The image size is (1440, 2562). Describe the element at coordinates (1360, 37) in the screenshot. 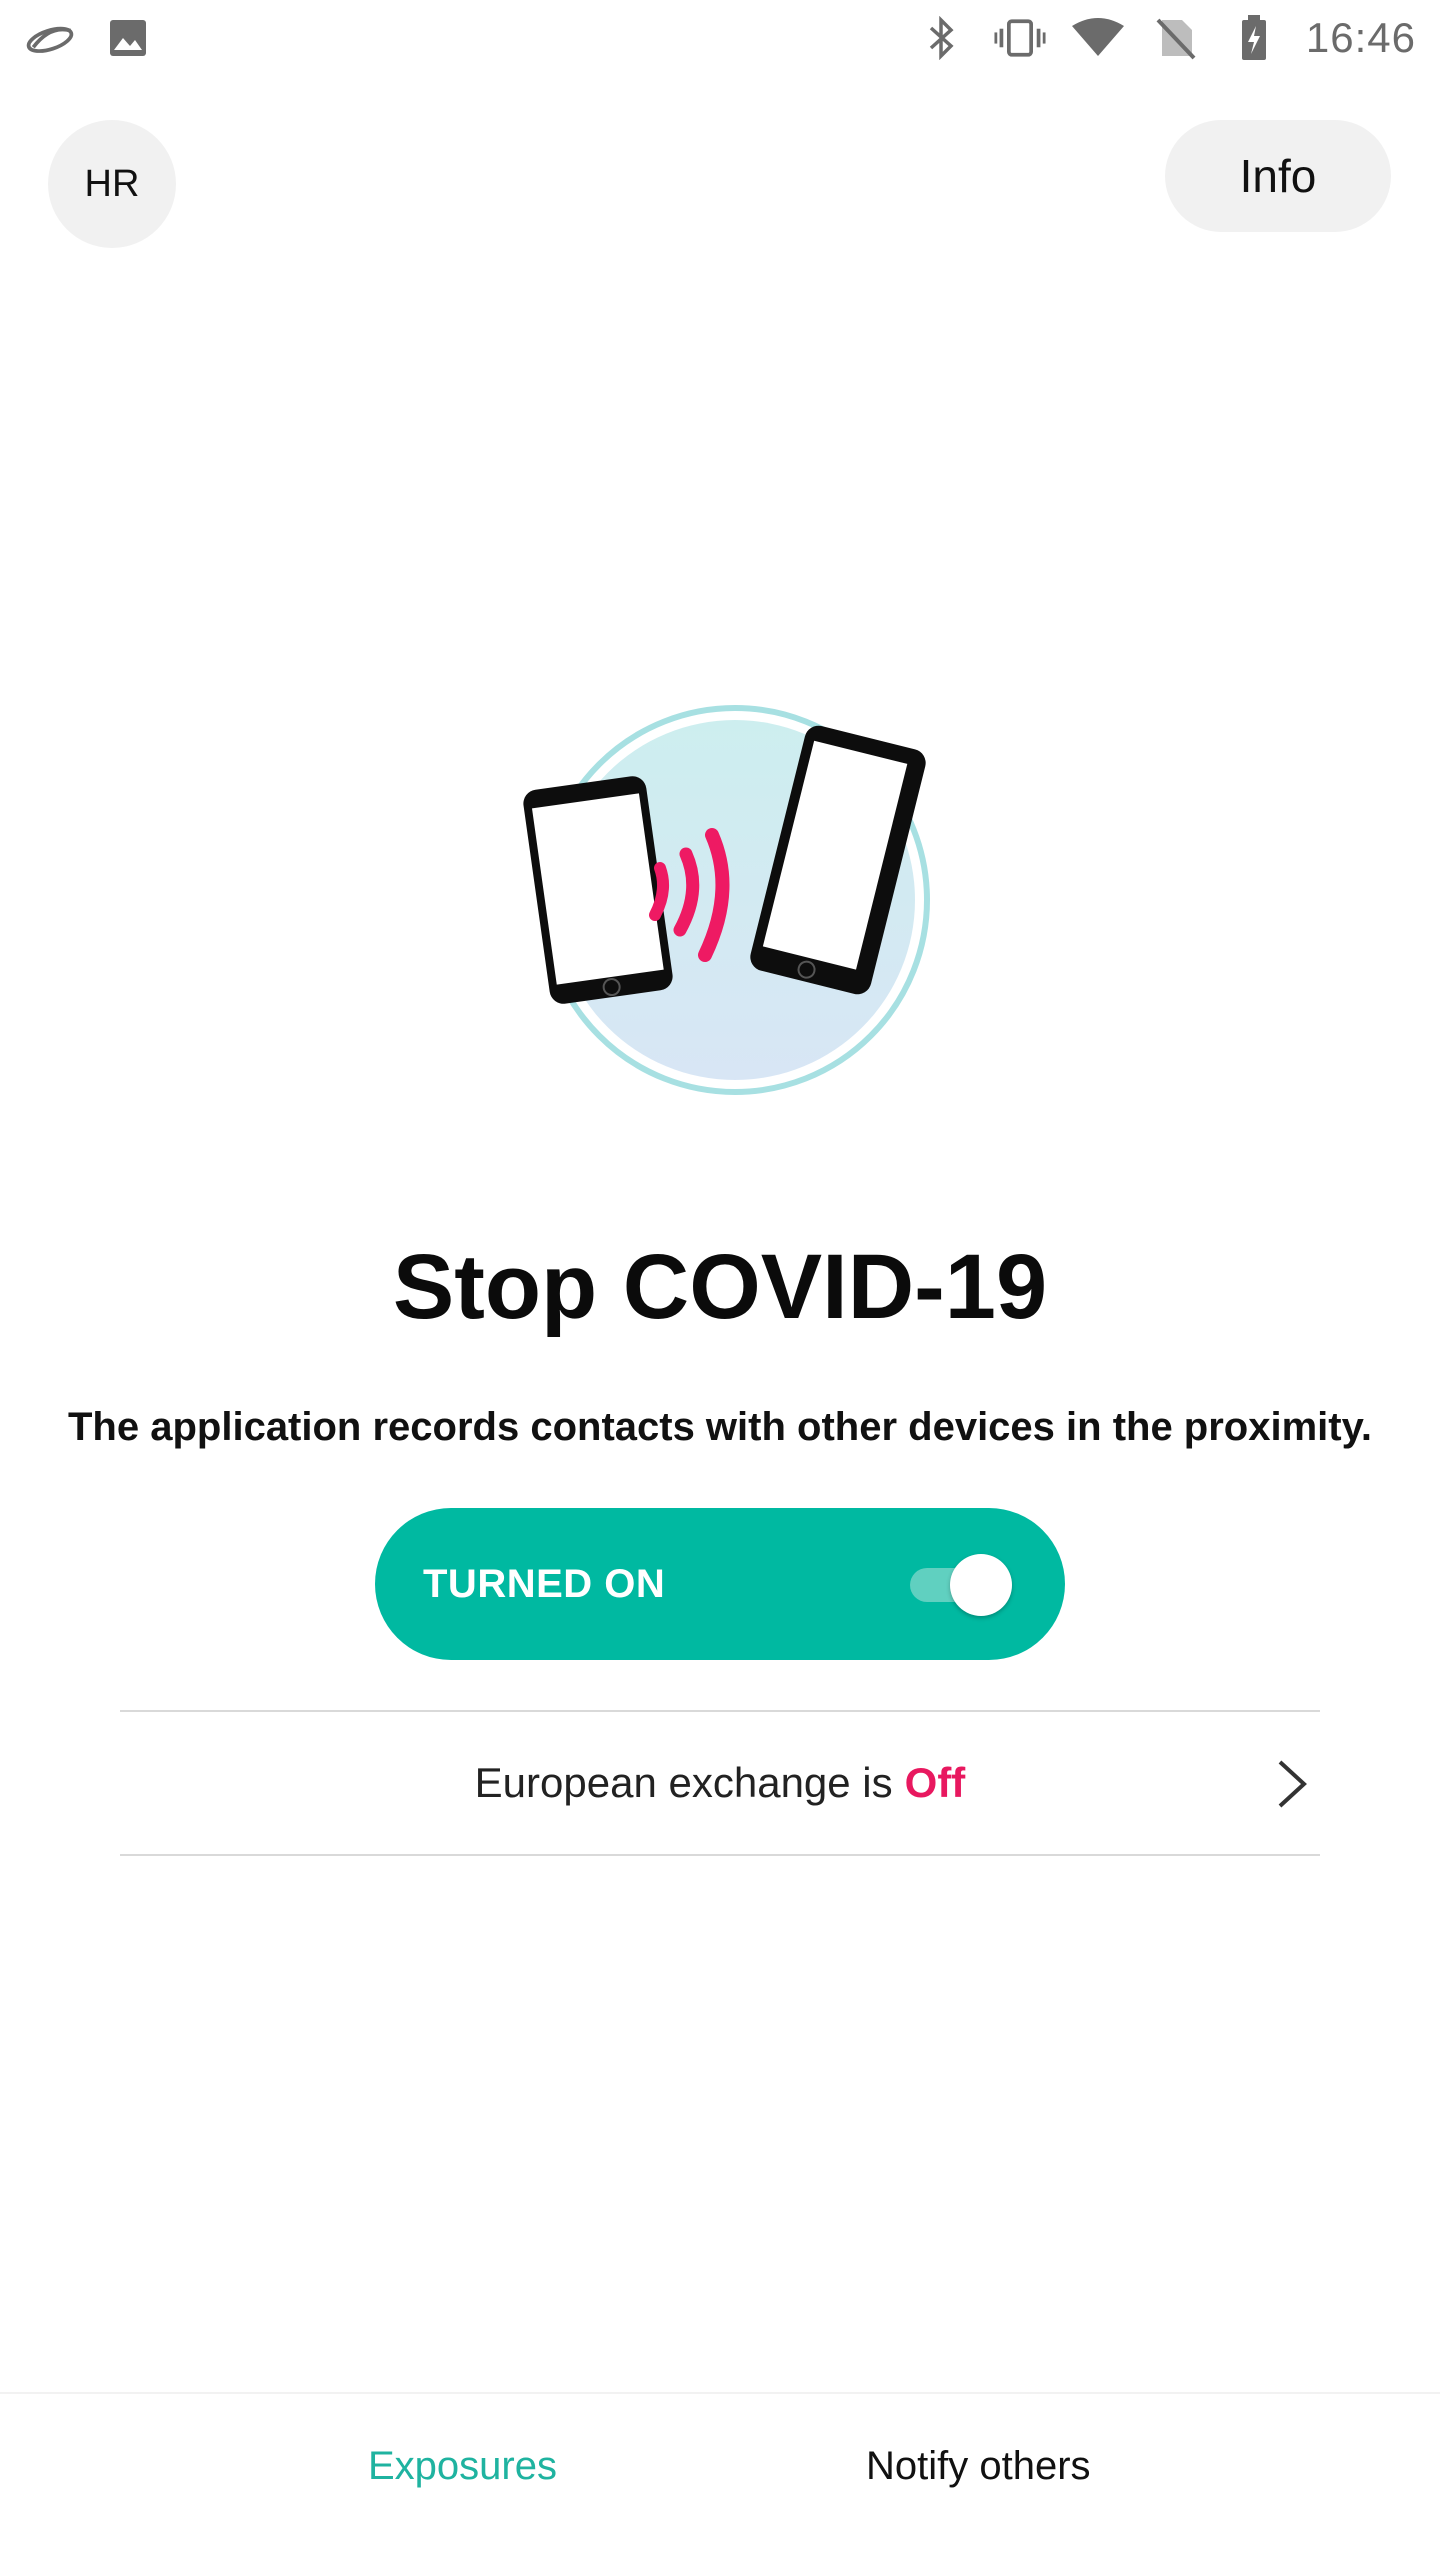

I see `clock-time: 16:46` at that location.